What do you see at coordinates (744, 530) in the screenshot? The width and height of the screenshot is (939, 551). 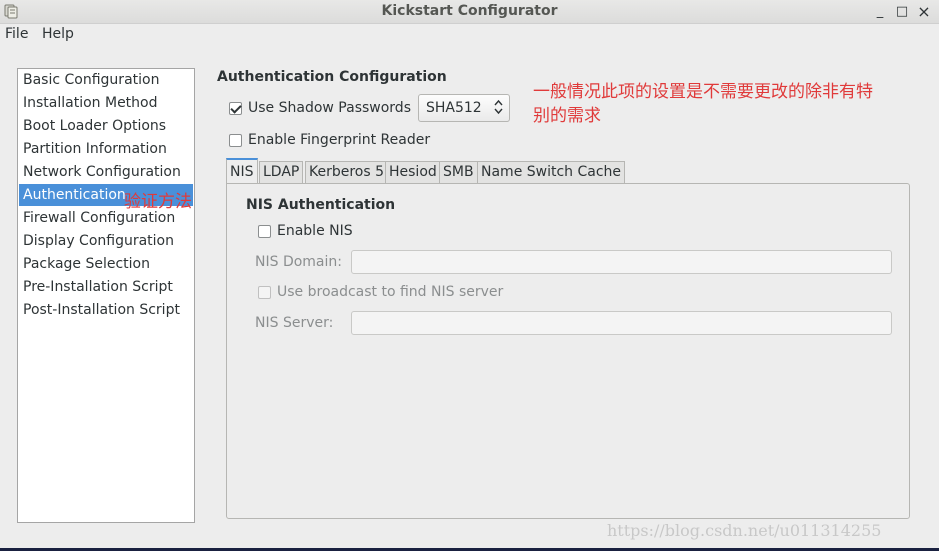 I see `watermark: https://blog.csdn.net/u011314255` at bounding box center [744, 530].